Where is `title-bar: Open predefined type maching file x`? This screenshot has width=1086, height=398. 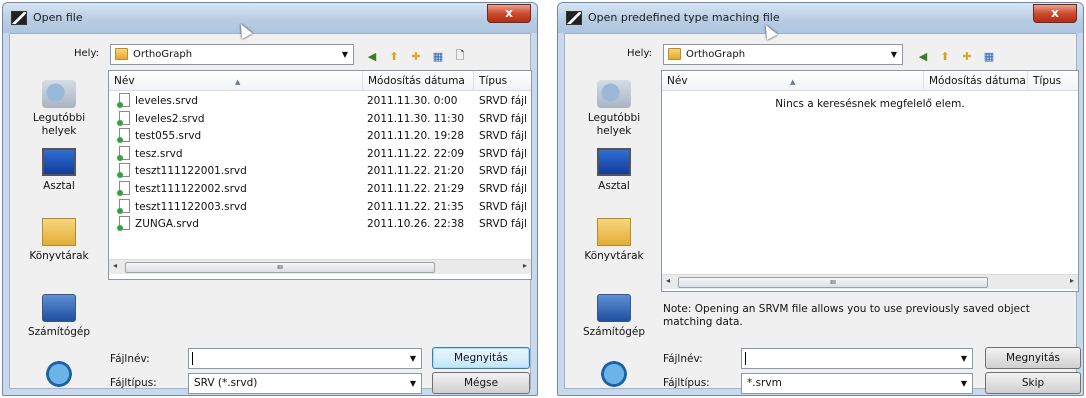 title-bar: Open predefined type maching file x is located at coordinates (820, 18).